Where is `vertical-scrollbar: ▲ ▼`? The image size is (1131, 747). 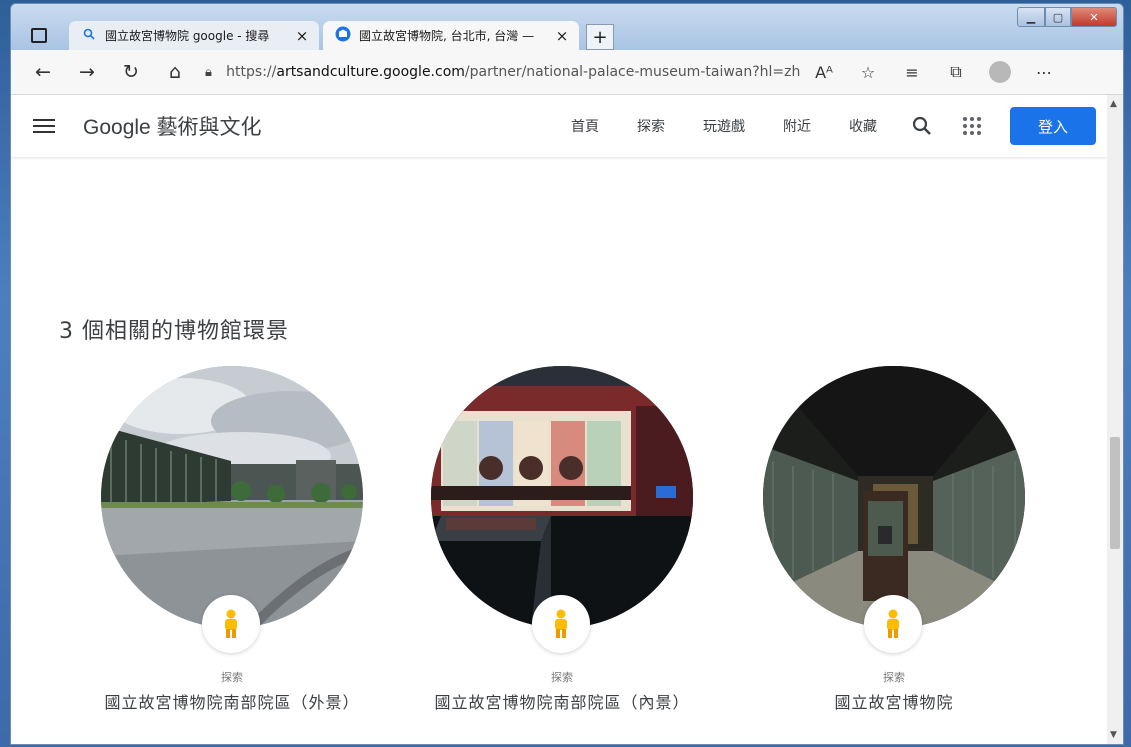
vertical-scrollbar: ▲ ▼ is located at coordinates (1115, 419).